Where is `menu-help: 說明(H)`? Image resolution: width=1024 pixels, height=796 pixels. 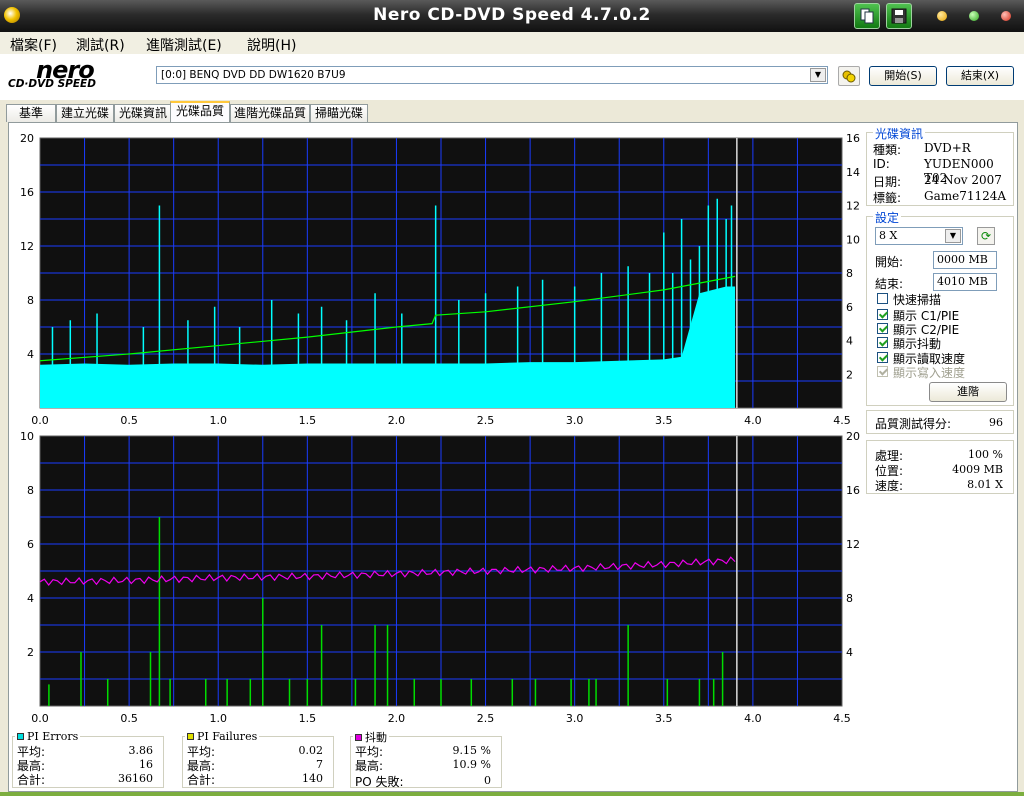 menu-help: 說明(H) is located at coordinates (271, 45).